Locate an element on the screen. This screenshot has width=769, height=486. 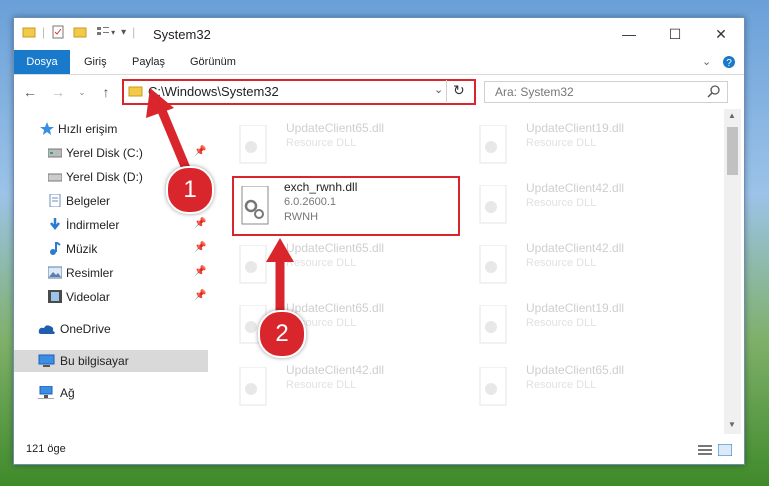
download-icon is located at coordinates (55, 224).